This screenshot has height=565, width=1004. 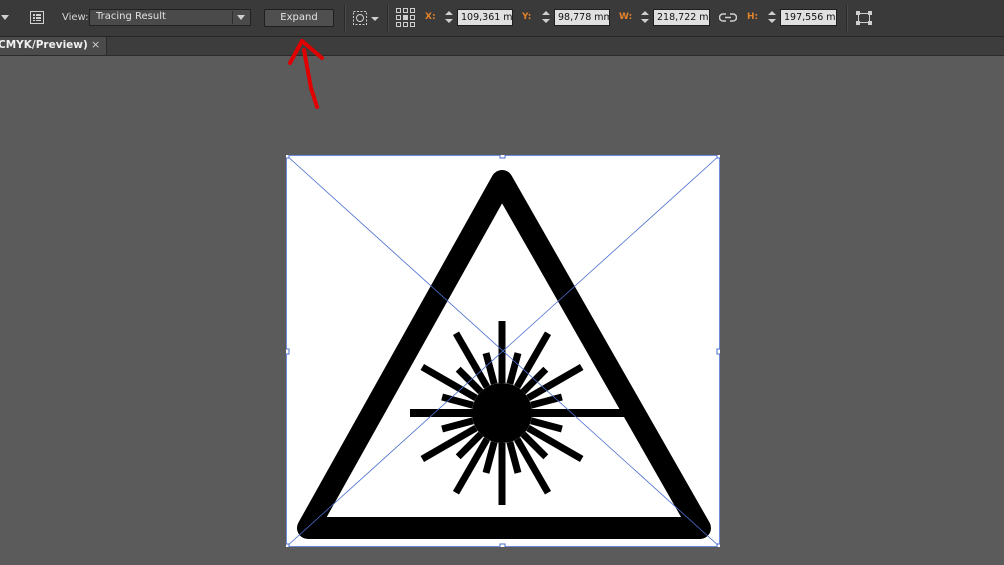 I want to click on h-label: H:, so click(x=753, y=17).